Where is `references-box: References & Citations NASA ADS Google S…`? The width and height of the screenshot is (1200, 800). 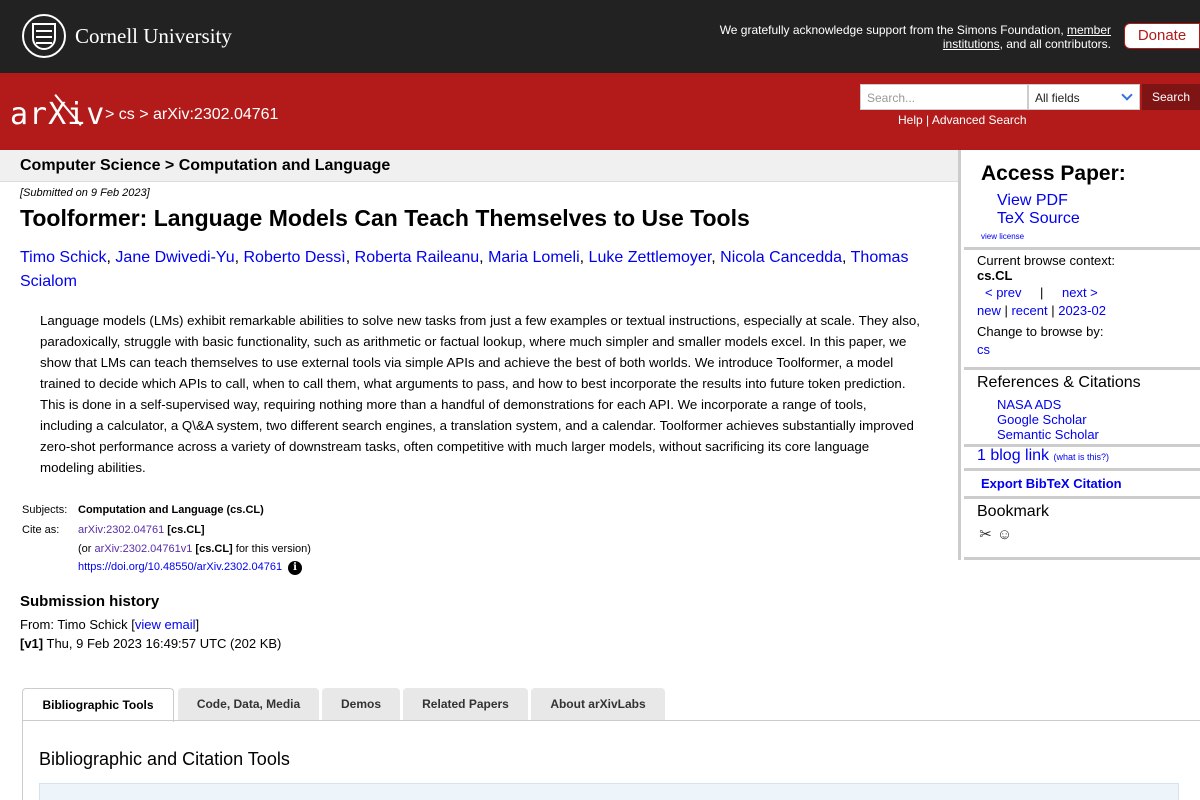 references-box: References & Citations NASA ADS Google S… is located at coordinates (1082, 408).